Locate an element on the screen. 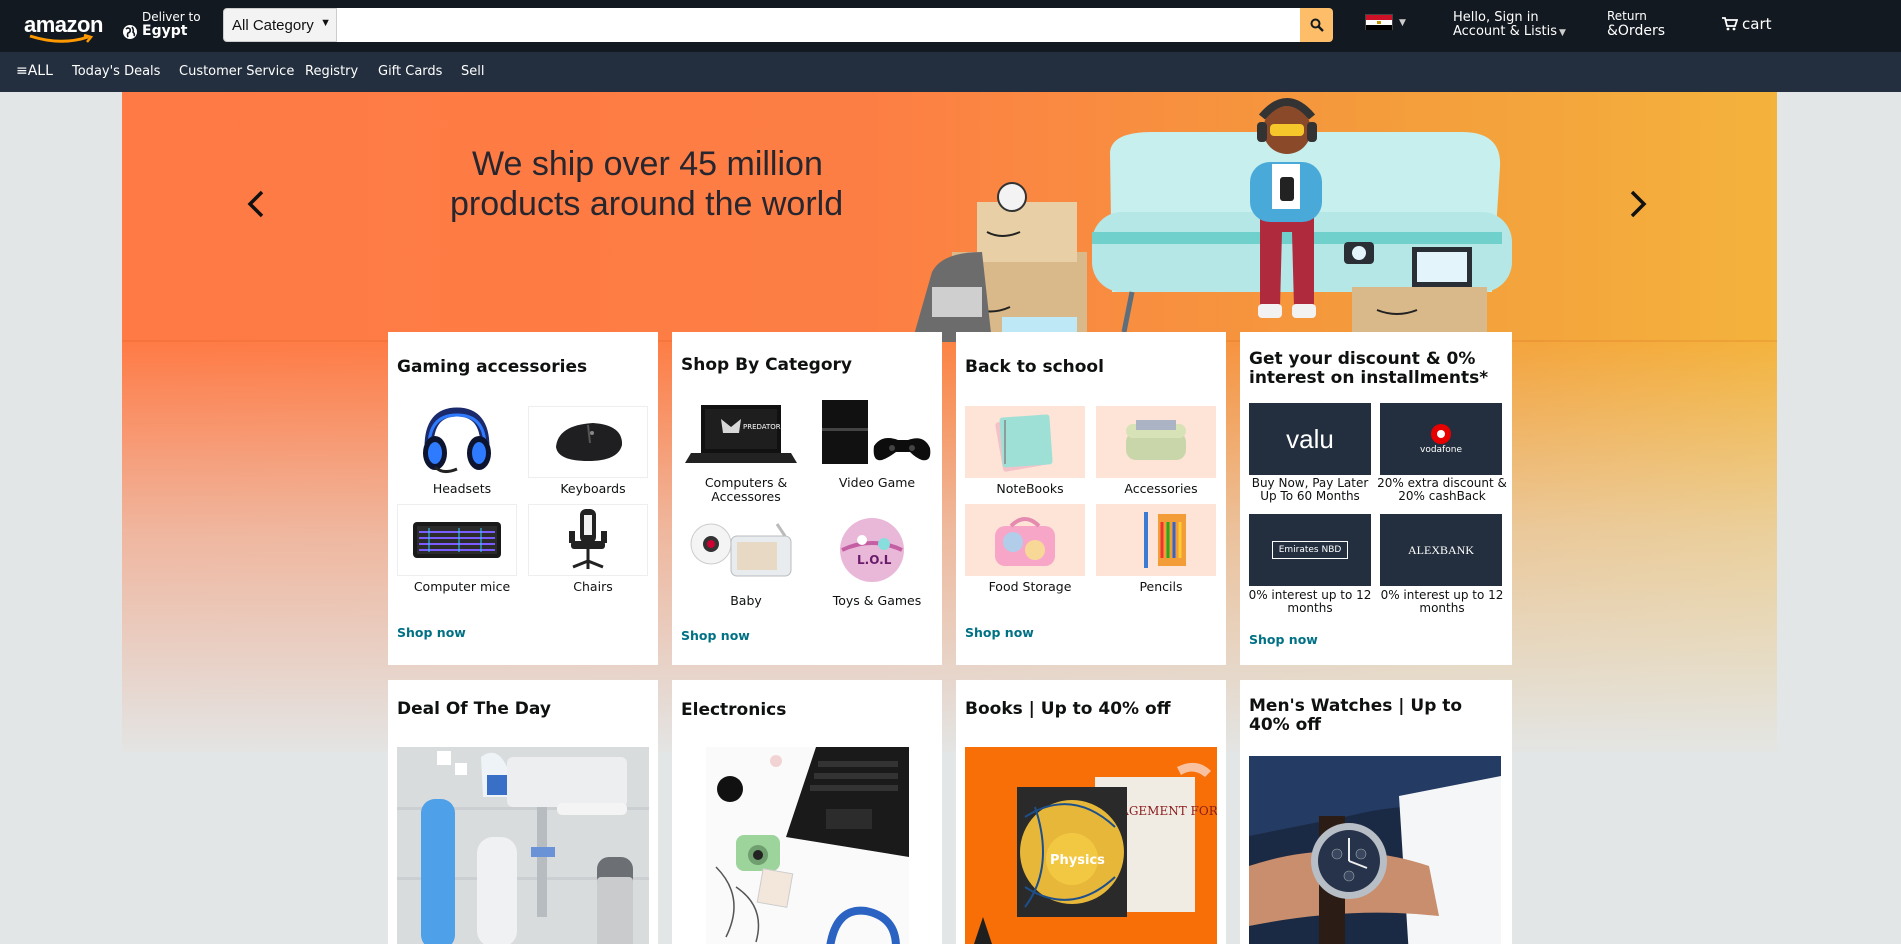 This screenshot has height=944, width=1901. electronics-image is located at coordinates (807, 845).